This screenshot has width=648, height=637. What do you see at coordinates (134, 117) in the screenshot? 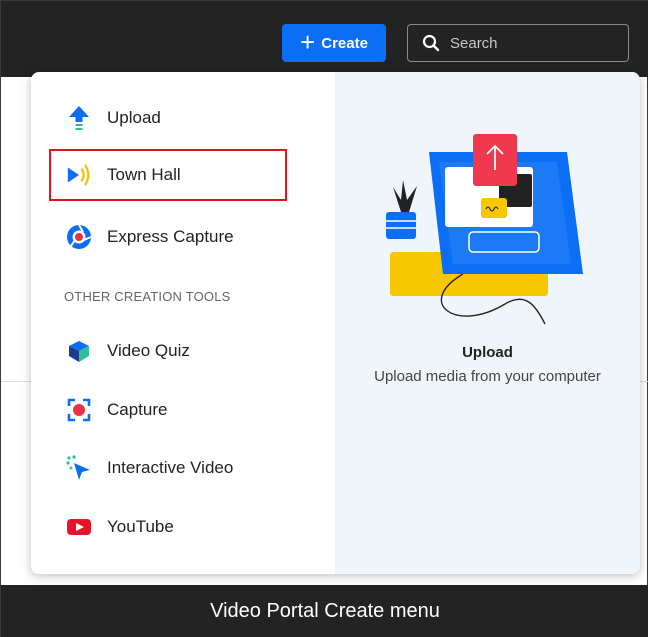
I see `menu-item-label: Upload` at bounding box center [134, 117].